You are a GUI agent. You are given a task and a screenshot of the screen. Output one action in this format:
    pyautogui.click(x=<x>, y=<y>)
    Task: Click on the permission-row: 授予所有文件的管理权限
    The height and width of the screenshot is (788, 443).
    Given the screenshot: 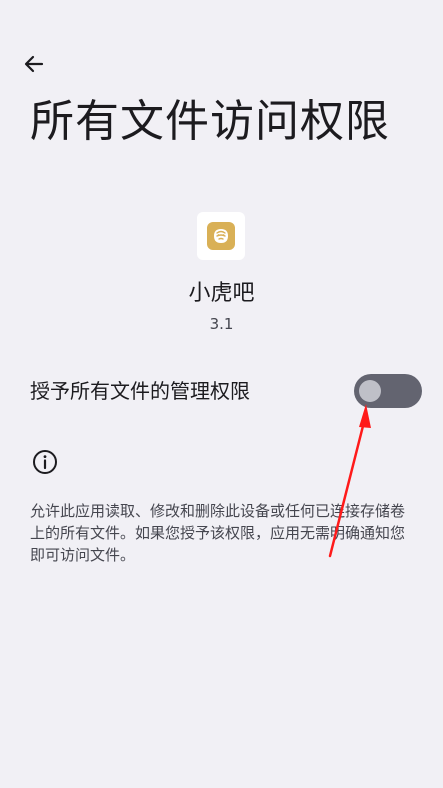 What is the action you would take?
    pyautogui.click(x=221, y=391)
    